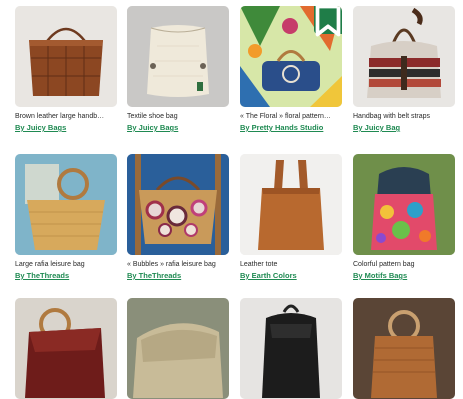  I want to click on leather-tote-image, so click(291, 204).